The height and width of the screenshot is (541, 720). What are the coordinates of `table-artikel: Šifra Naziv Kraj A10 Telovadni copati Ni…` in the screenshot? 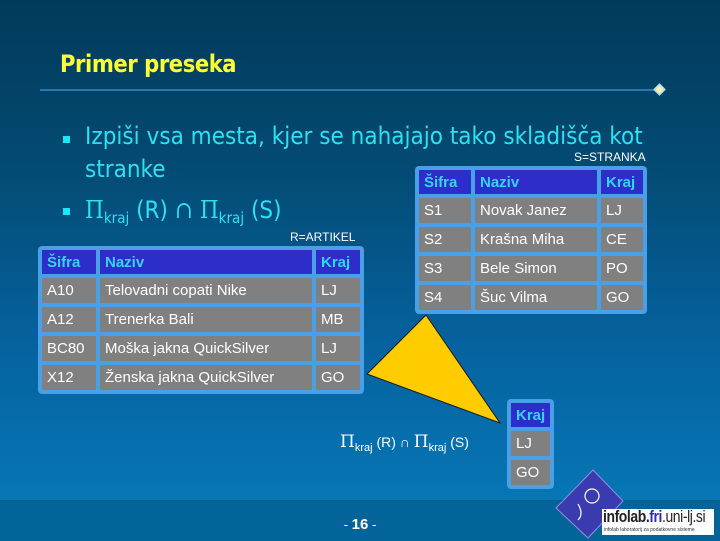 It's located at (201, 320).